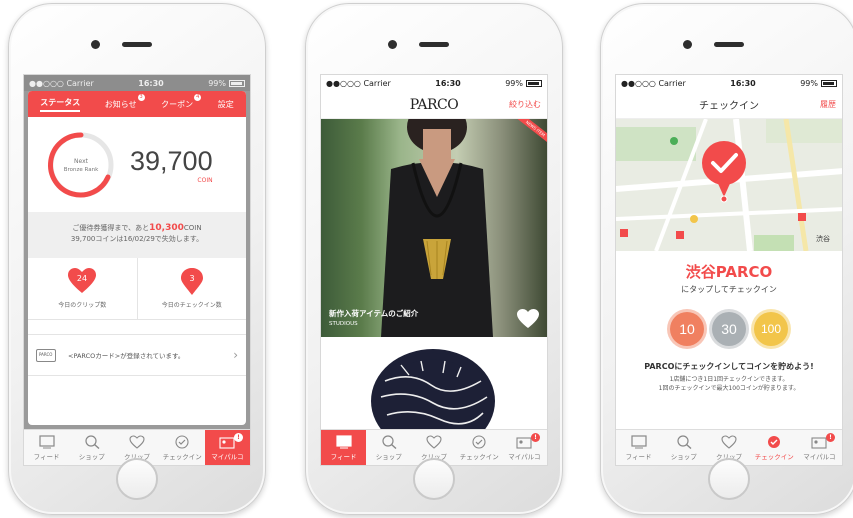 This screenshot has width=853, height=518. I want to click on coin-total: 39,700 COIN, so click(171, 165).